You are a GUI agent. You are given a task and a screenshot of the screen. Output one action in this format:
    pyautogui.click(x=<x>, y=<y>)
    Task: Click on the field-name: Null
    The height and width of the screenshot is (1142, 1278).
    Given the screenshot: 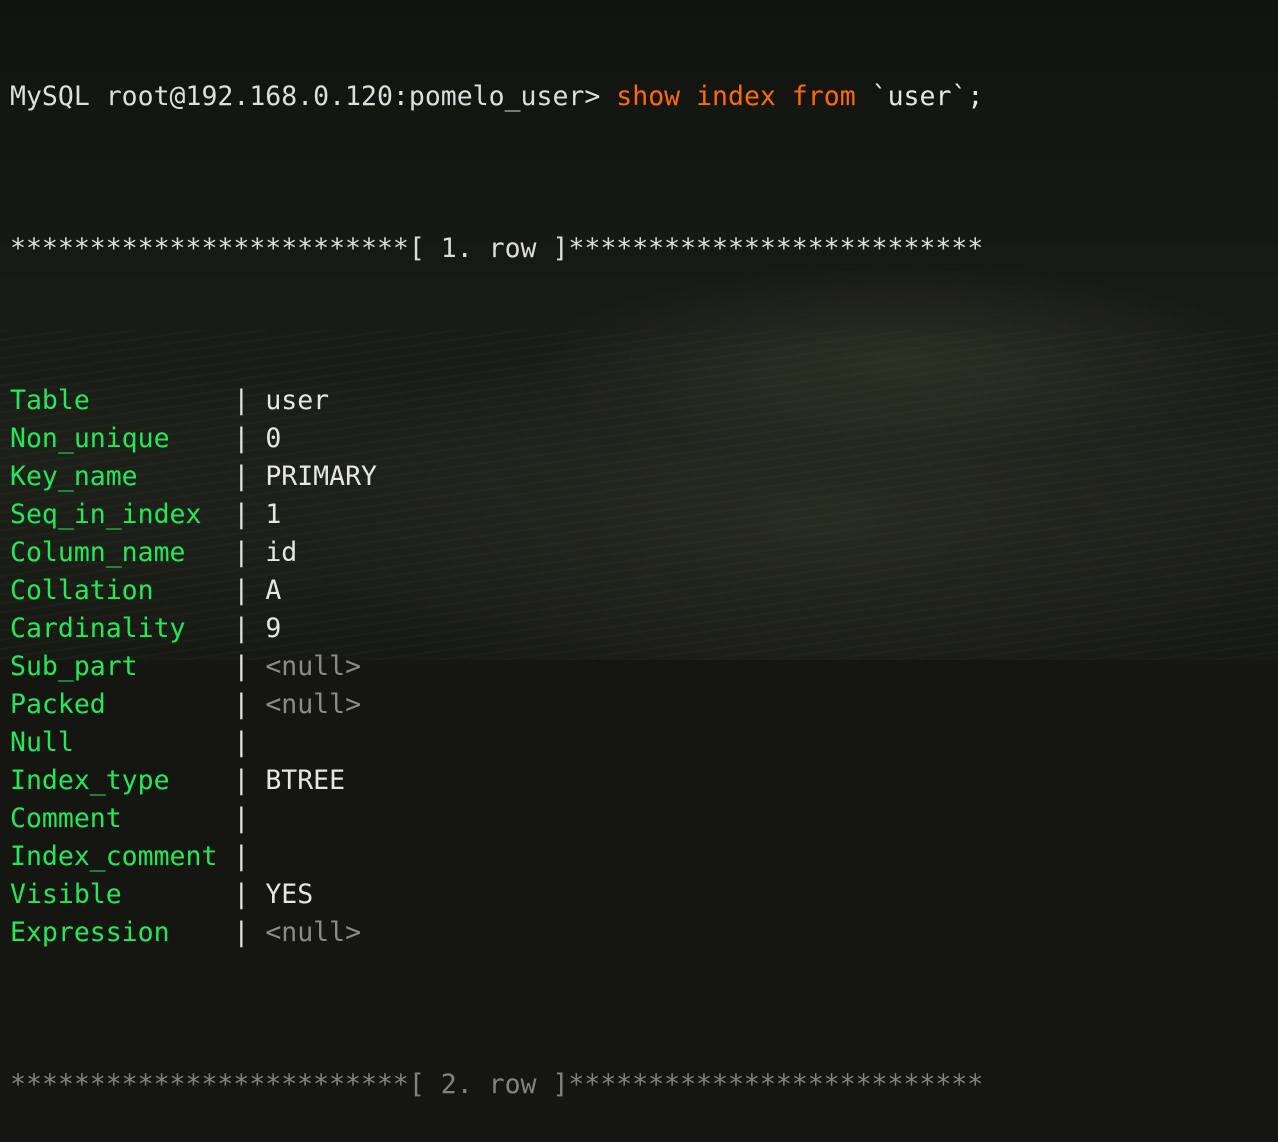 What is the action you would take?
    pyautogui.click(x=42, y=742)
    